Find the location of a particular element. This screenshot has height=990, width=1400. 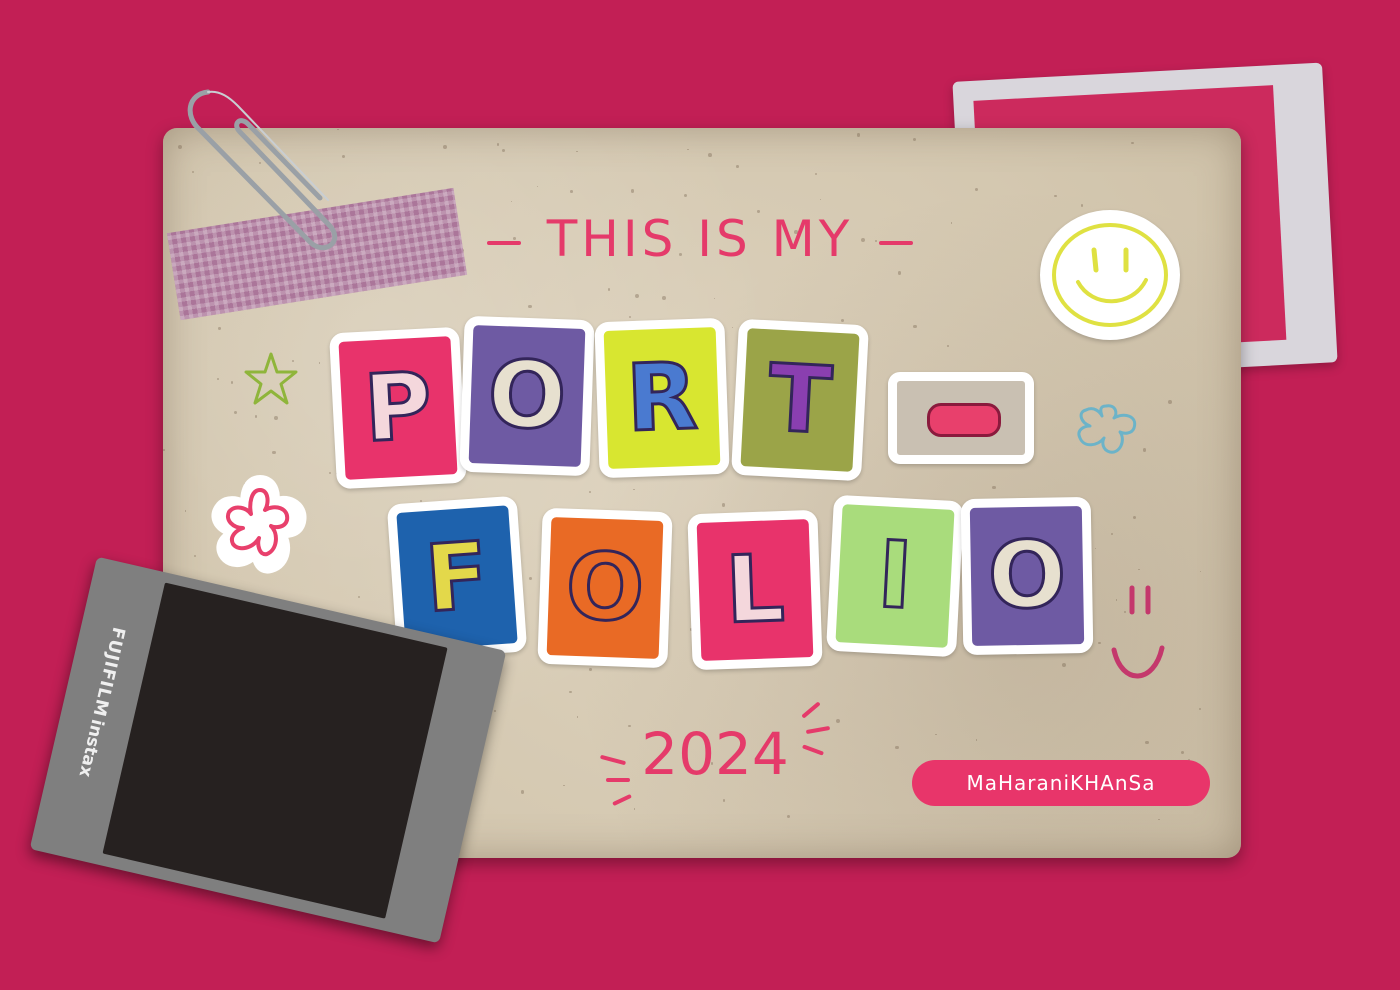

title-letter-f: F is located at coordinates (456, 577).